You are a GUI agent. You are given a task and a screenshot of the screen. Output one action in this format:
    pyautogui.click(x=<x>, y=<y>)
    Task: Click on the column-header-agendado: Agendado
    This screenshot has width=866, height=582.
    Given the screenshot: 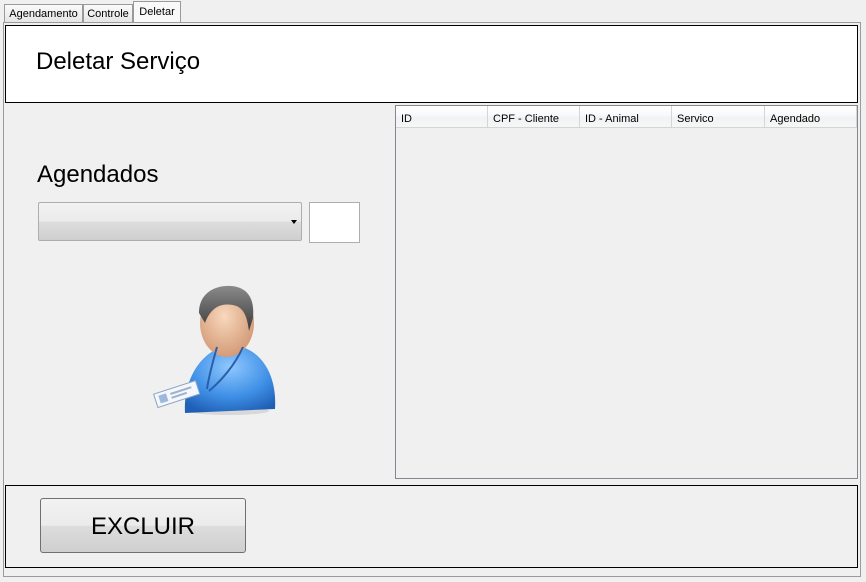 What is the action you would take?
    pyautogui.click(x=811, y=117)
    